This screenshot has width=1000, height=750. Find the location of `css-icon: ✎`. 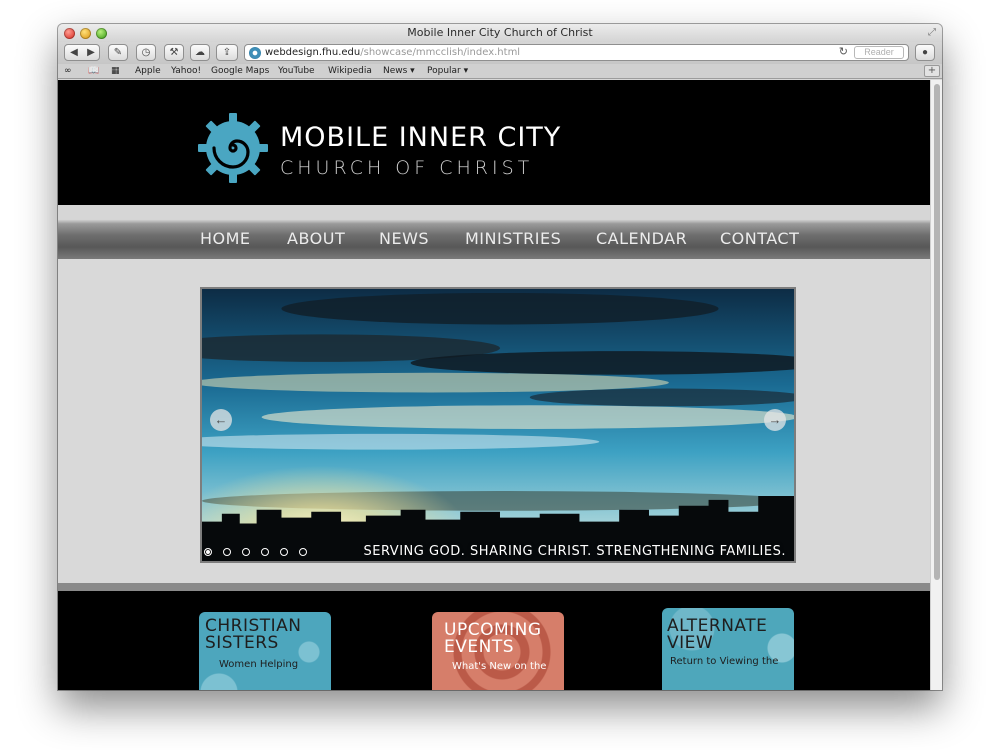

css-icon: ✎ is located at coordinates (118, 52).